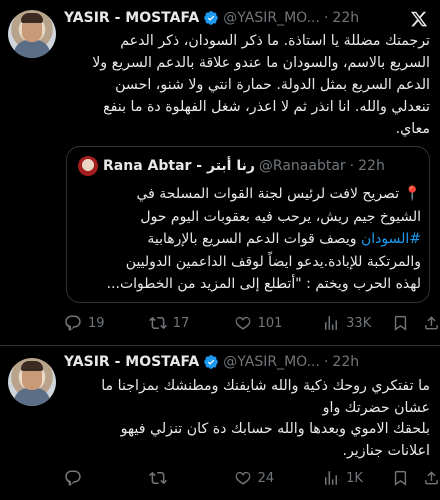 The image size is (440, 500). I want to click on quoted-author-avatar, so click(88, 166).